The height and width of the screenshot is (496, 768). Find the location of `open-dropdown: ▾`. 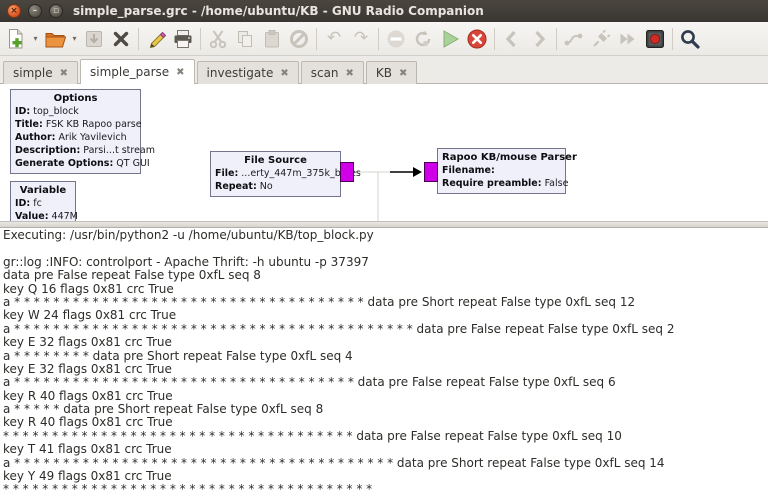

open-dropdown: ▾ is located at coordinates (74, 39).